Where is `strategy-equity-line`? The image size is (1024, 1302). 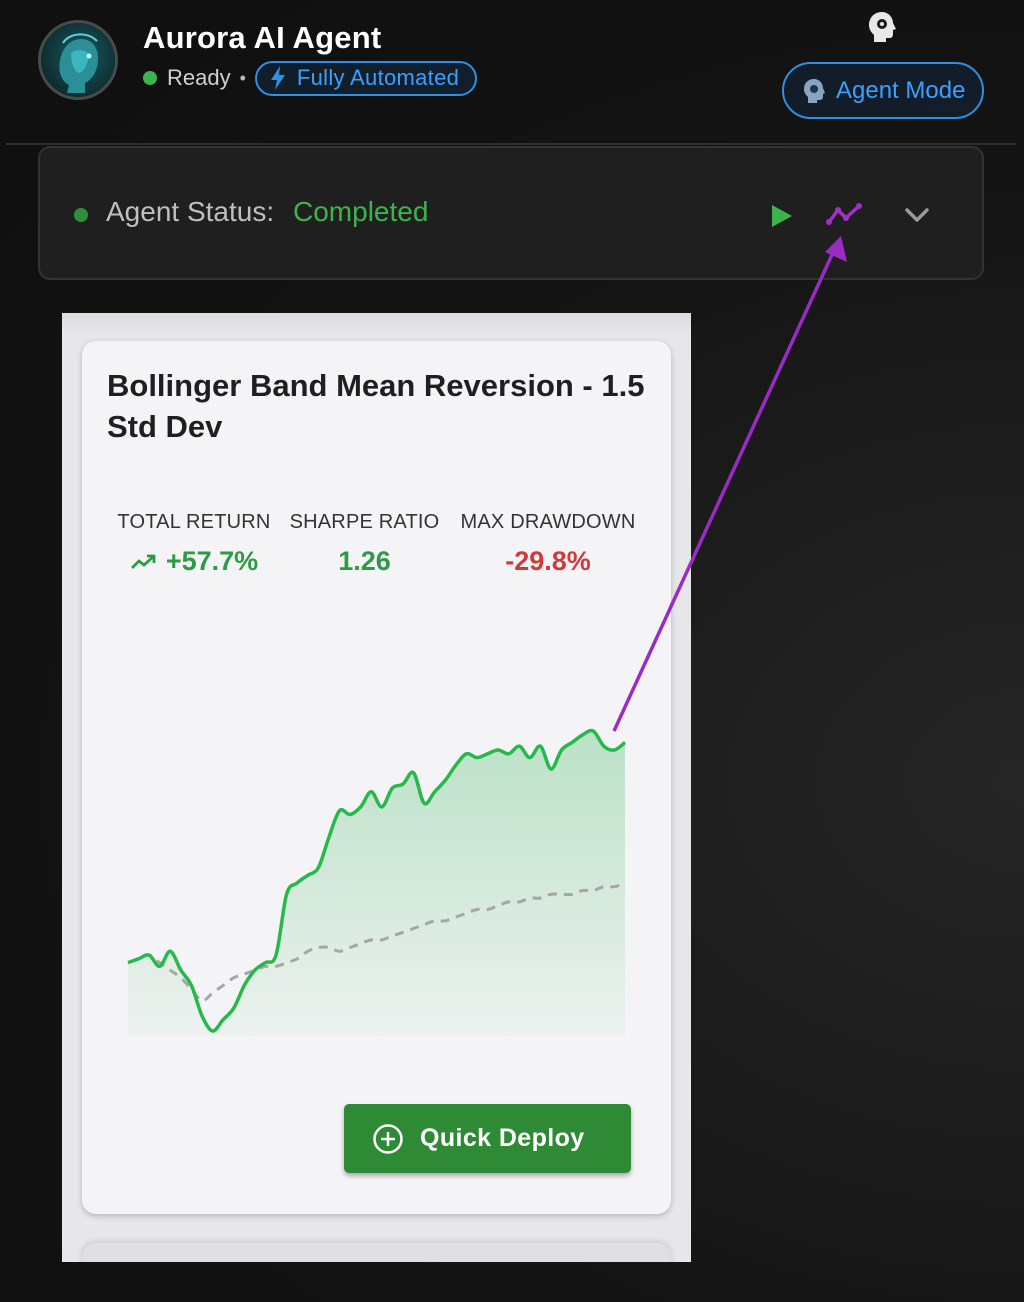
strategy-equity-line is located at coordinates (377, 880).